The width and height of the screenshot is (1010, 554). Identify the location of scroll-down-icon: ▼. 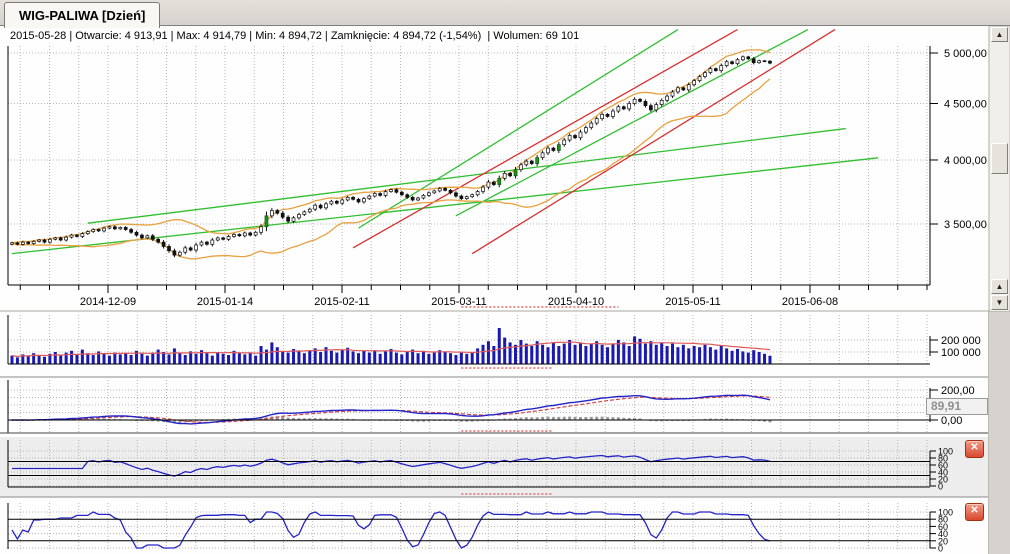
(999, 302).